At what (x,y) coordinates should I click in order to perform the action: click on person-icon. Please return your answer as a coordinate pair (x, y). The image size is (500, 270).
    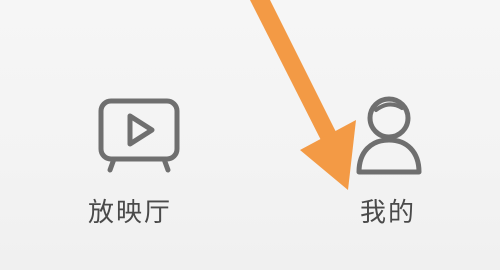
    Looking at the image, I should click on (389, 135).